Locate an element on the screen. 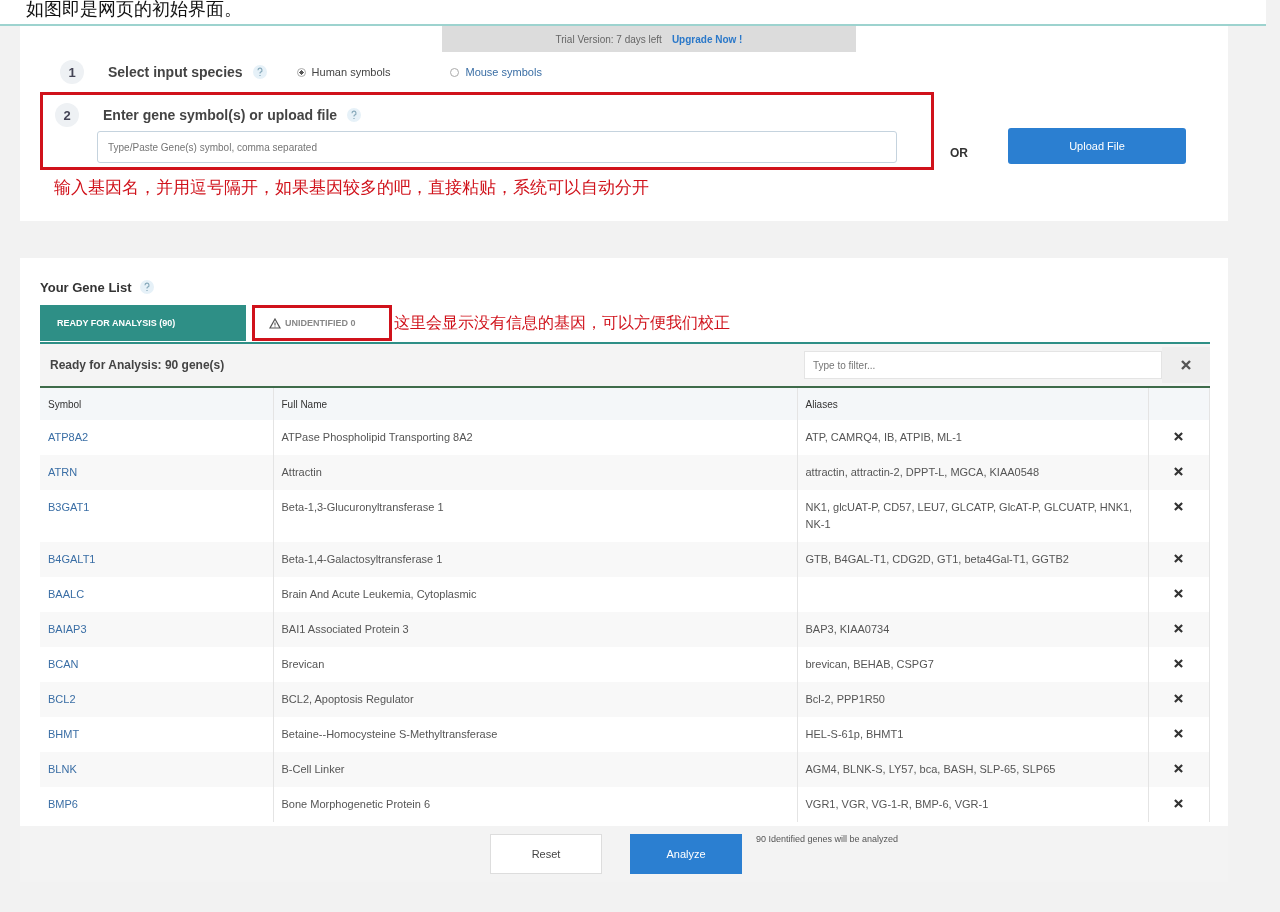  aliases-cell: Bcl-2, PPP1R50 is located at coordinates (845, 699).